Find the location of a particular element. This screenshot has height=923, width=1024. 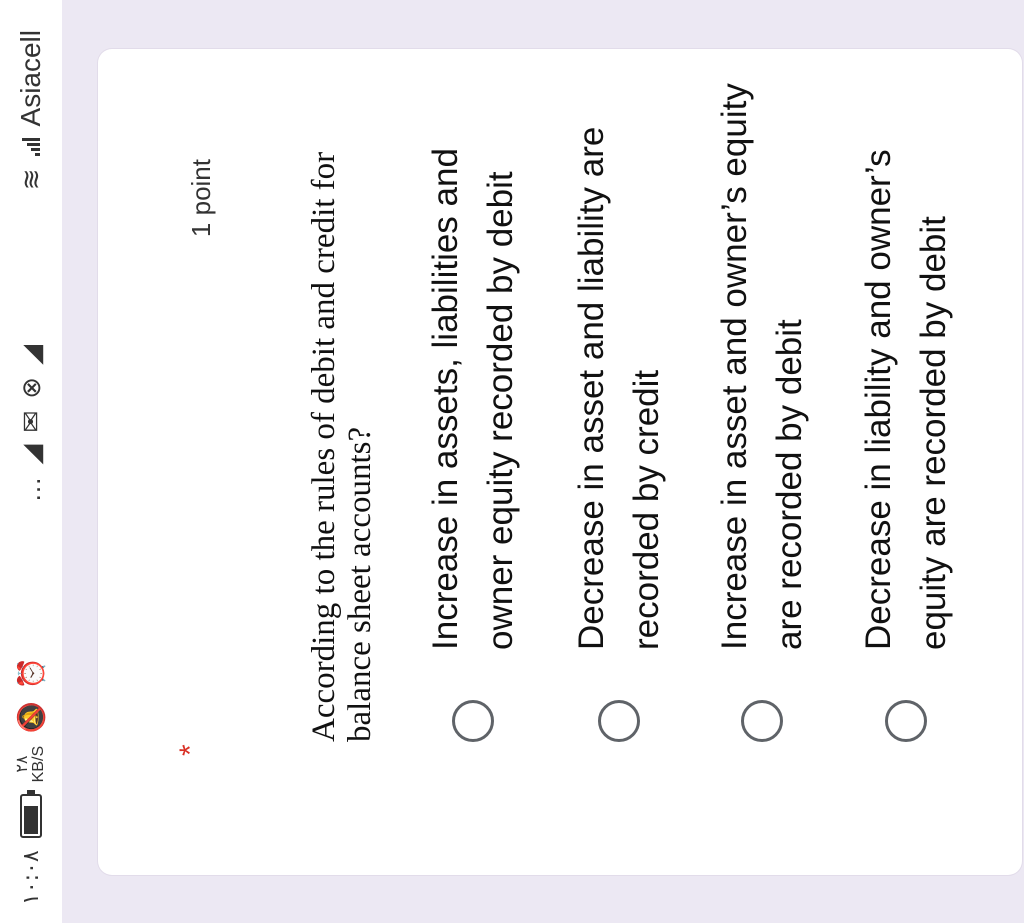

status-bar: ١٠:٠٨ ٢٨ KB/S 🔕 ⏰ … ◢ ✉ ⊗ ◢ ≋ Asiacell is located at coordinates (31, 461).